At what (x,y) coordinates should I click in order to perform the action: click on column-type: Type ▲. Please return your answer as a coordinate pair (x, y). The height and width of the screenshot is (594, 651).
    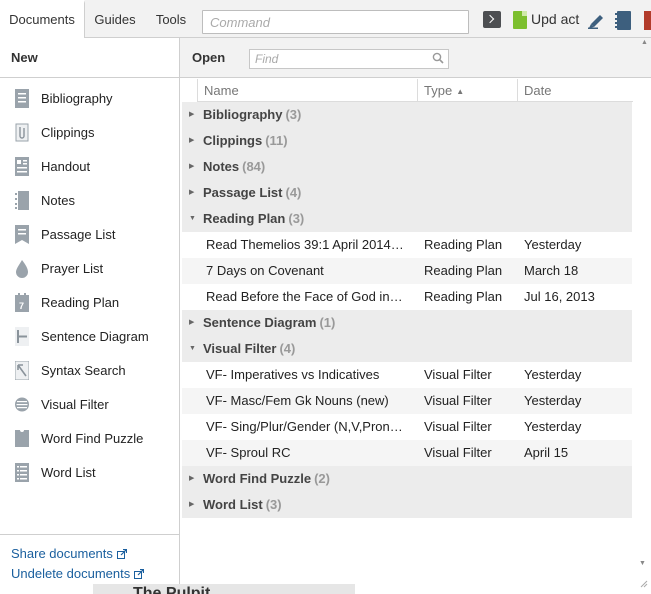
    Looking at the image, I should click on (467, 90).